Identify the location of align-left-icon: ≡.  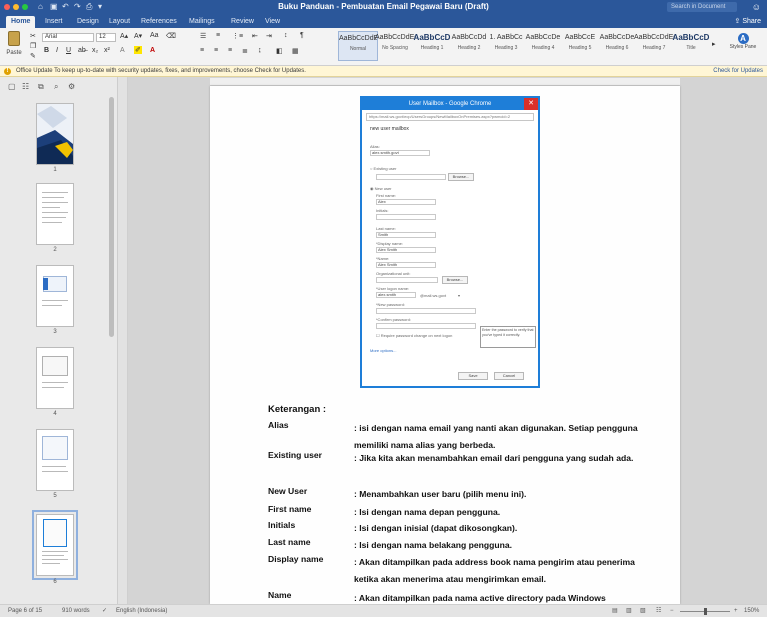
(202, 50).